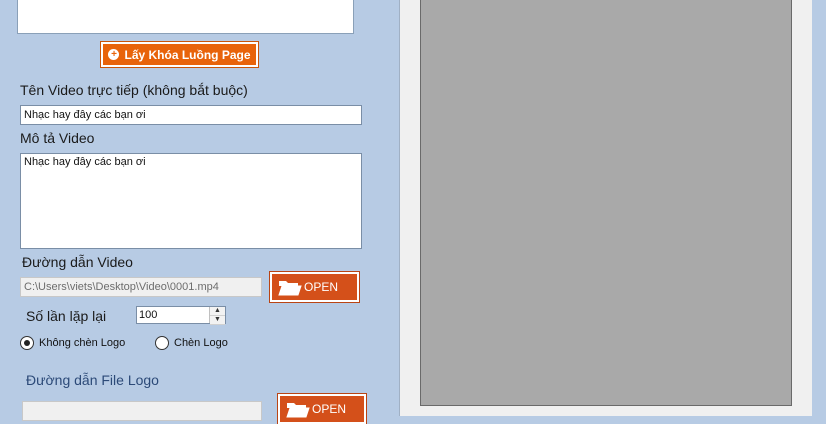  Describe the element at coordinates (329, 409) in the screenshot. I see `open-logo-label: OPEN` at that location.